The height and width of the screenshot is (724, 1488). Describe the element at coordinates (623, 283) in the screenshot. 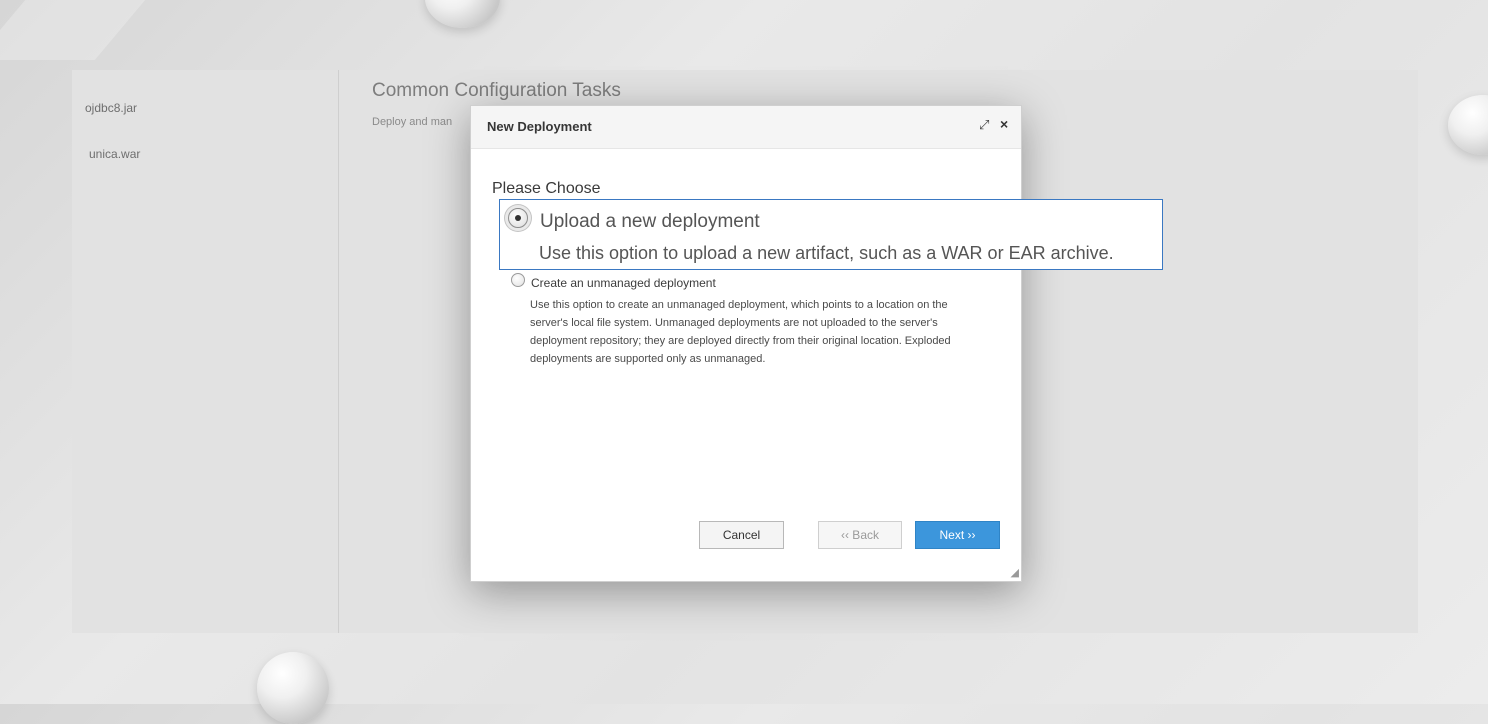

I see `unmanaged-deployment-label: Create an unmanaged deployment` at that location.